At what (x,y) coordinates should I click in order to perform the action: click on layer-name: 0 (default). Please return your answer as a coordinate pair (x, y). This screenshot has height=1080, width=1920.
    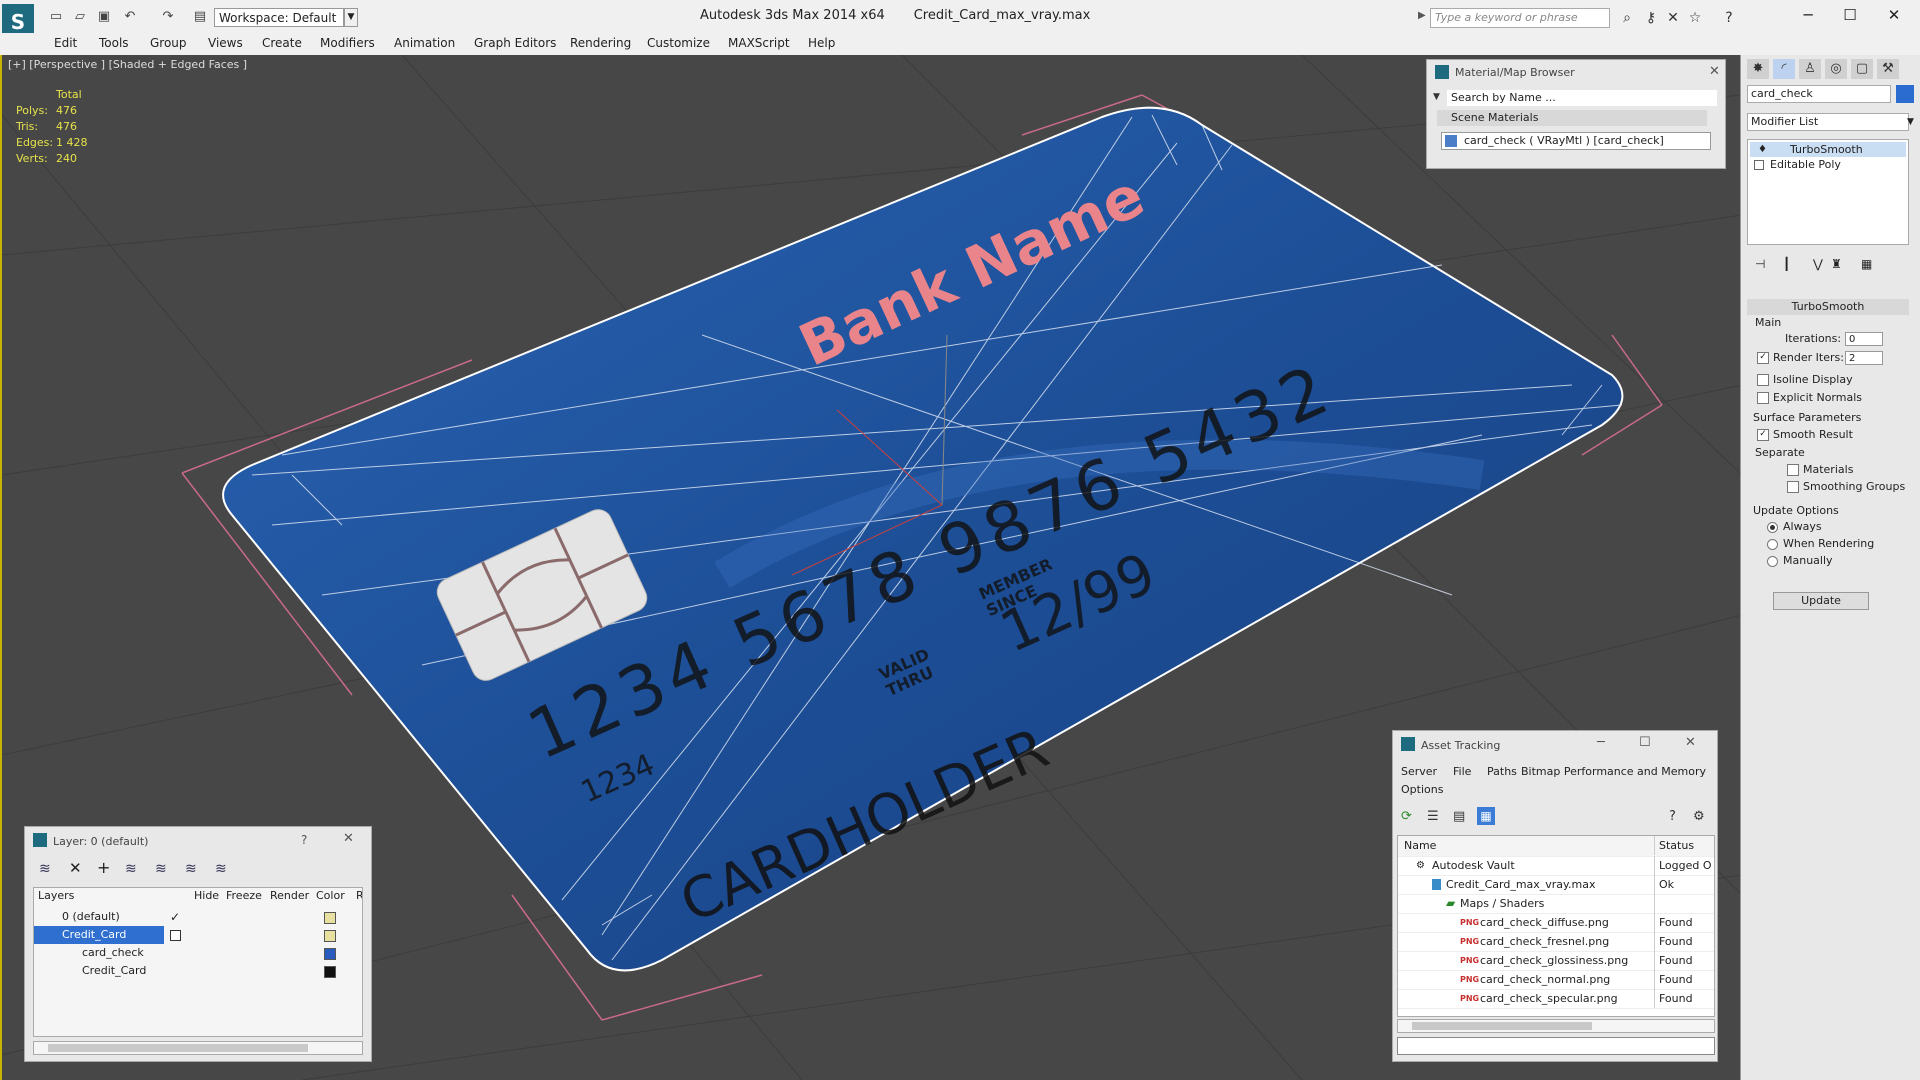
    Looking at the image, I should click on (99, 917).